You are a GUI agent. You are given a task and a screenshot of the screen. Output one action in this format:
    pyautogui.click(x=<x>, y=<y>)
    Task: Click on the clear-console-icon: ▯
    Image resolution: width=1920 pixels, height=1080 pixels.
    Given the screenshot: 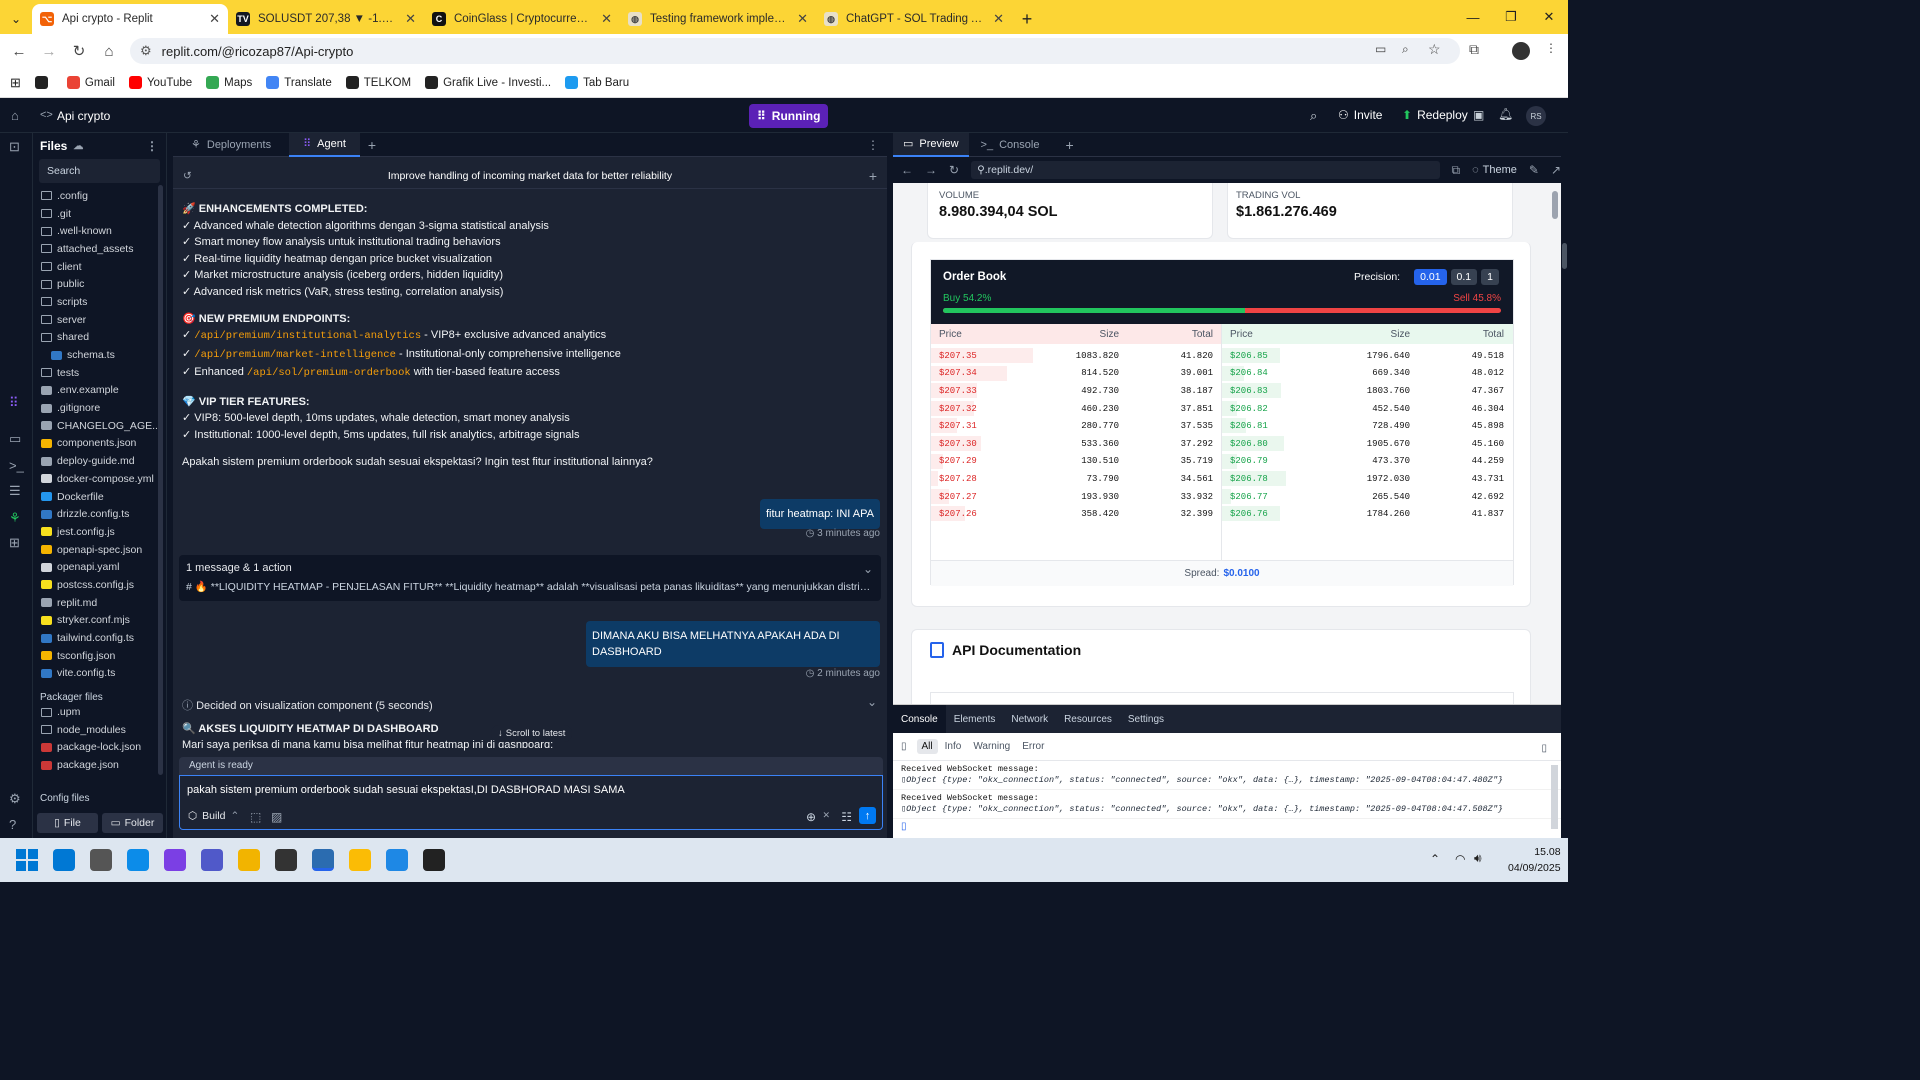 What is the action you would take?
    pyautogui.click(x=904, y=746)
    